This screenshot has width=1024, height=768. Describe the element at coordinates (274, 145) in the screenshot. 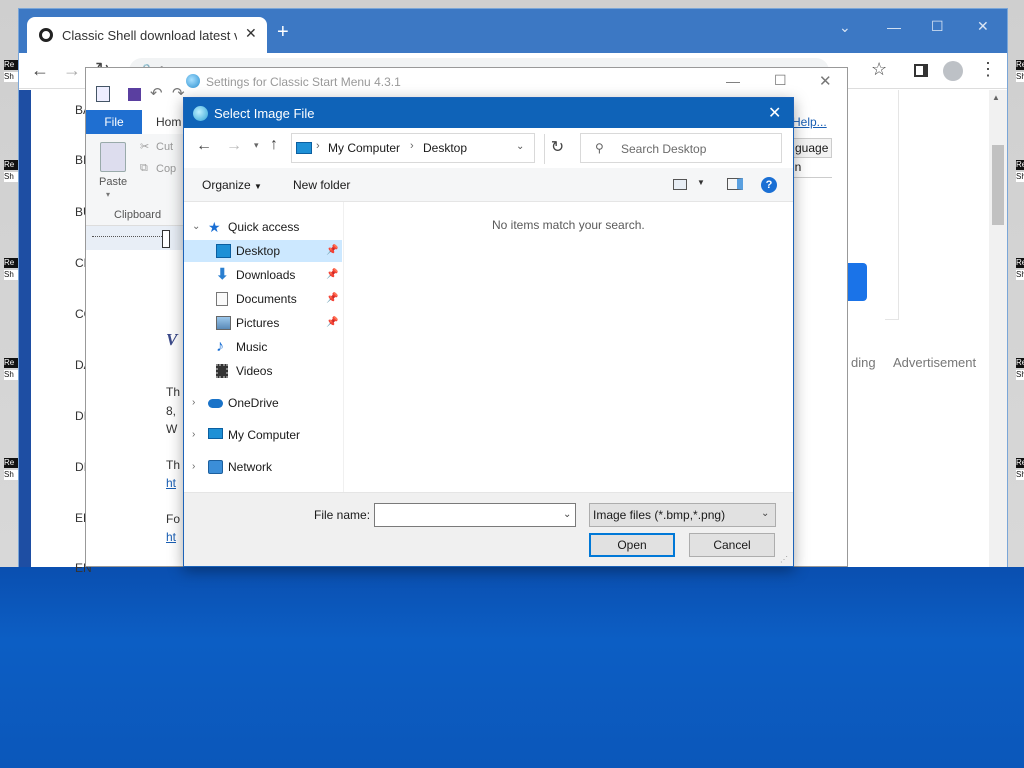

I see `up-icon: ↑` at that location.